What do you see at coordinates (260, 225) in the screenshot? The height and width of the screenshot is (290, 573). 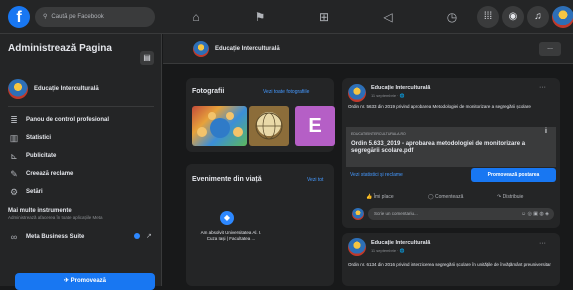 I see `life-events-card: Evenimente din viață Vezi tot` at bounding box center [260, 225].